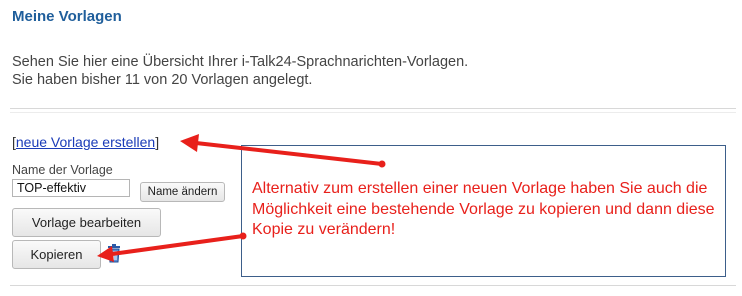  I want to click on page-title: Meine Vorlagen, so click(67, 16).